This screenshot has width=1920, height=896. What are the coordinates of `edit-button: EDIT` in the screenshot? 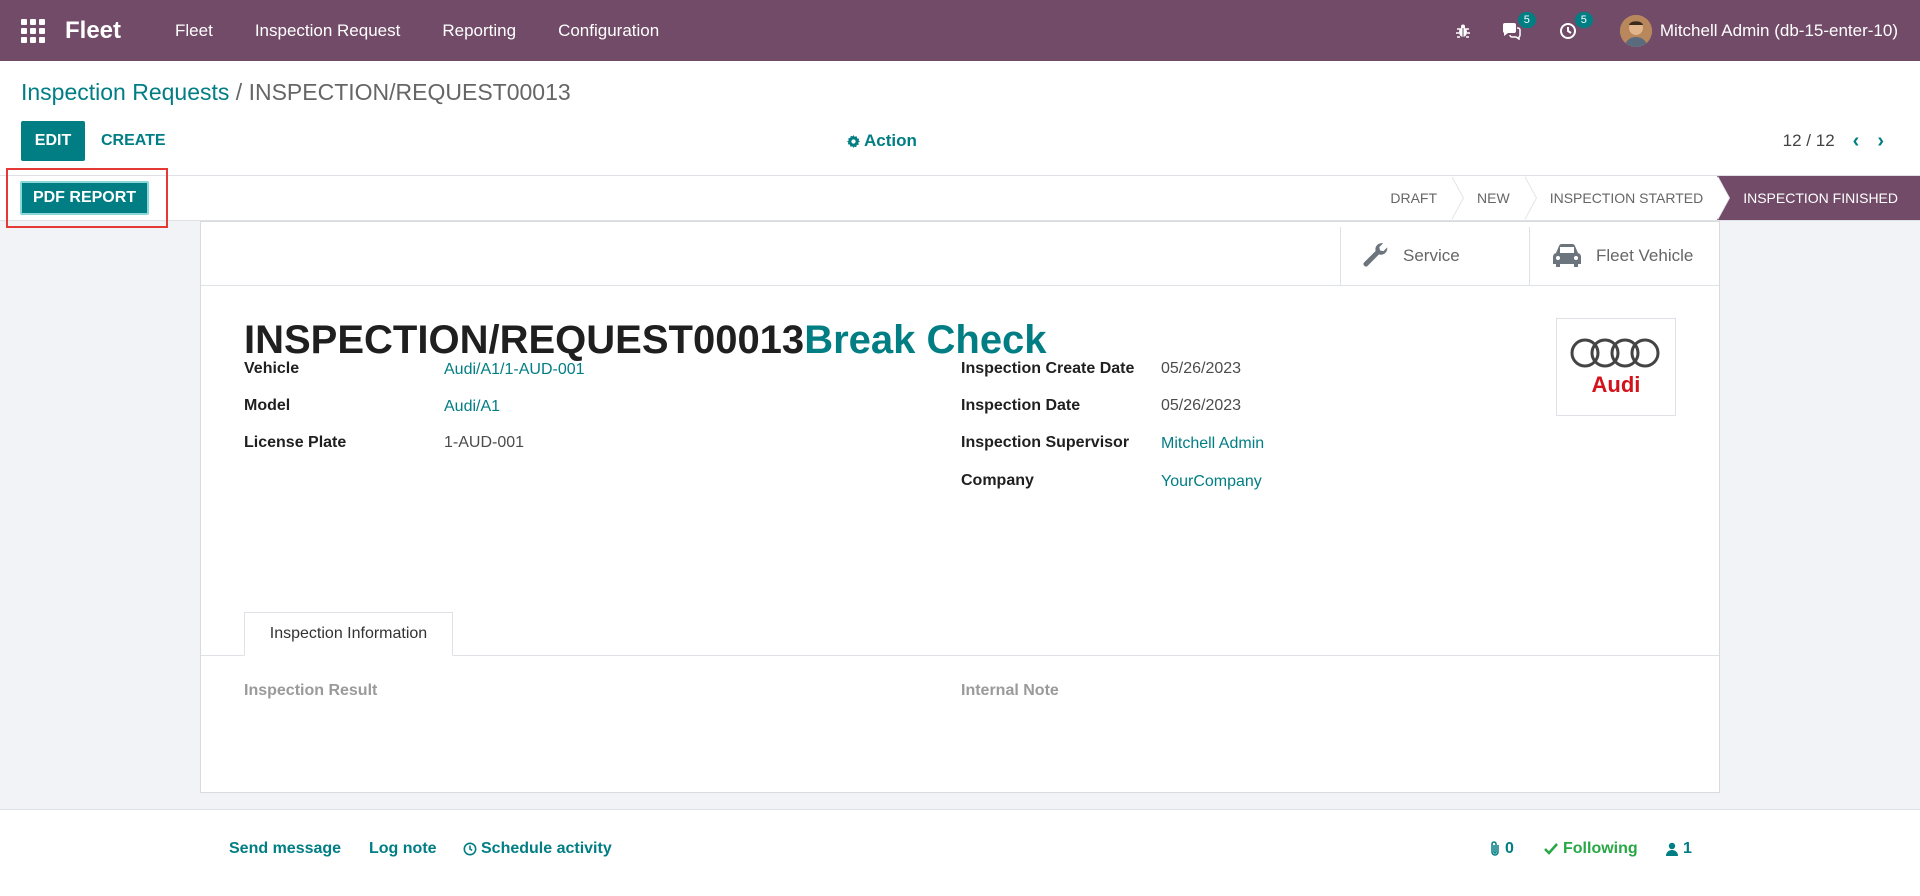 It's located at (53, 141).